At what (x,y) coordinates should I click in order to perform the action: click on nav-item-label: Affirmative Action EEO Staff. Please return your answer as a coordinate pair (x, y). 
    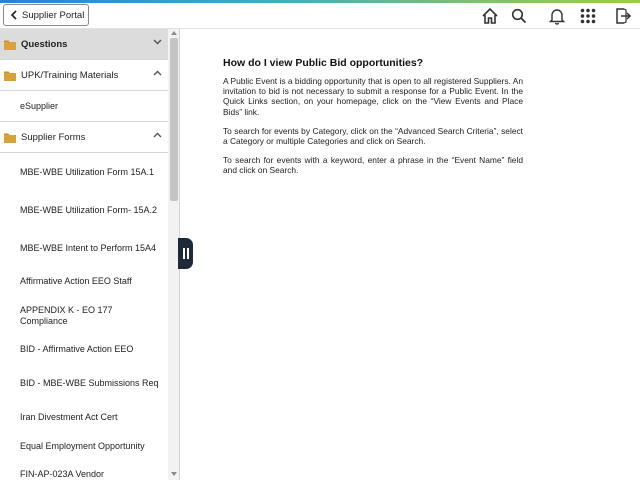
    Looking at the image, I should click on (76, 281).